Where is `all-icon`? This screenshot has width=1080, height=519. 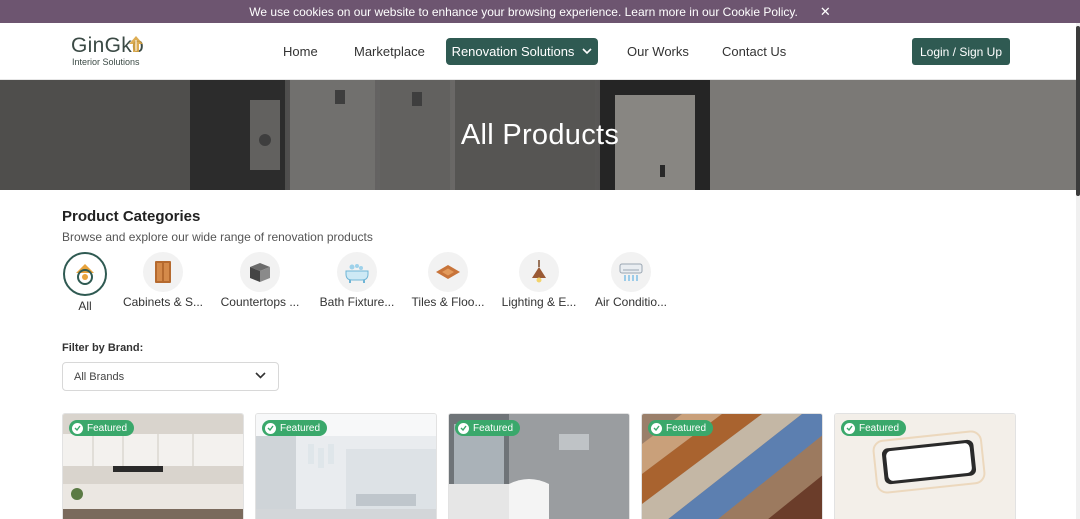 all-icon is located at coordinates (85, 274).